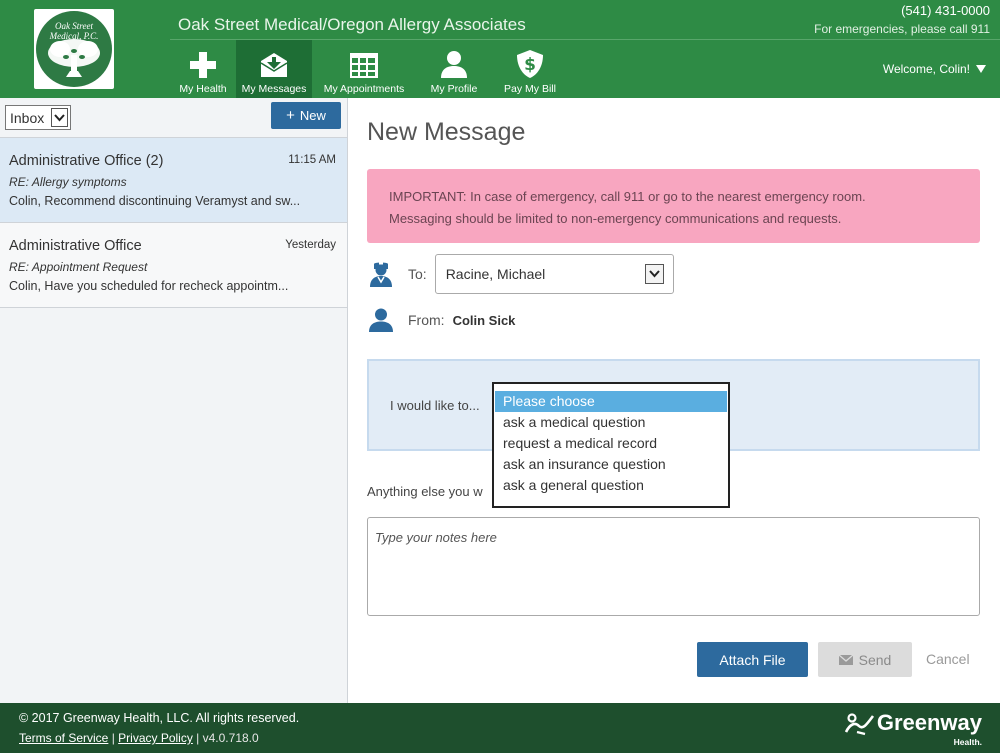 This screenshot has height=753, width=1000. I want to click on tree-logo-icon: Oak Street Medical, P.C., so click(74, 49).